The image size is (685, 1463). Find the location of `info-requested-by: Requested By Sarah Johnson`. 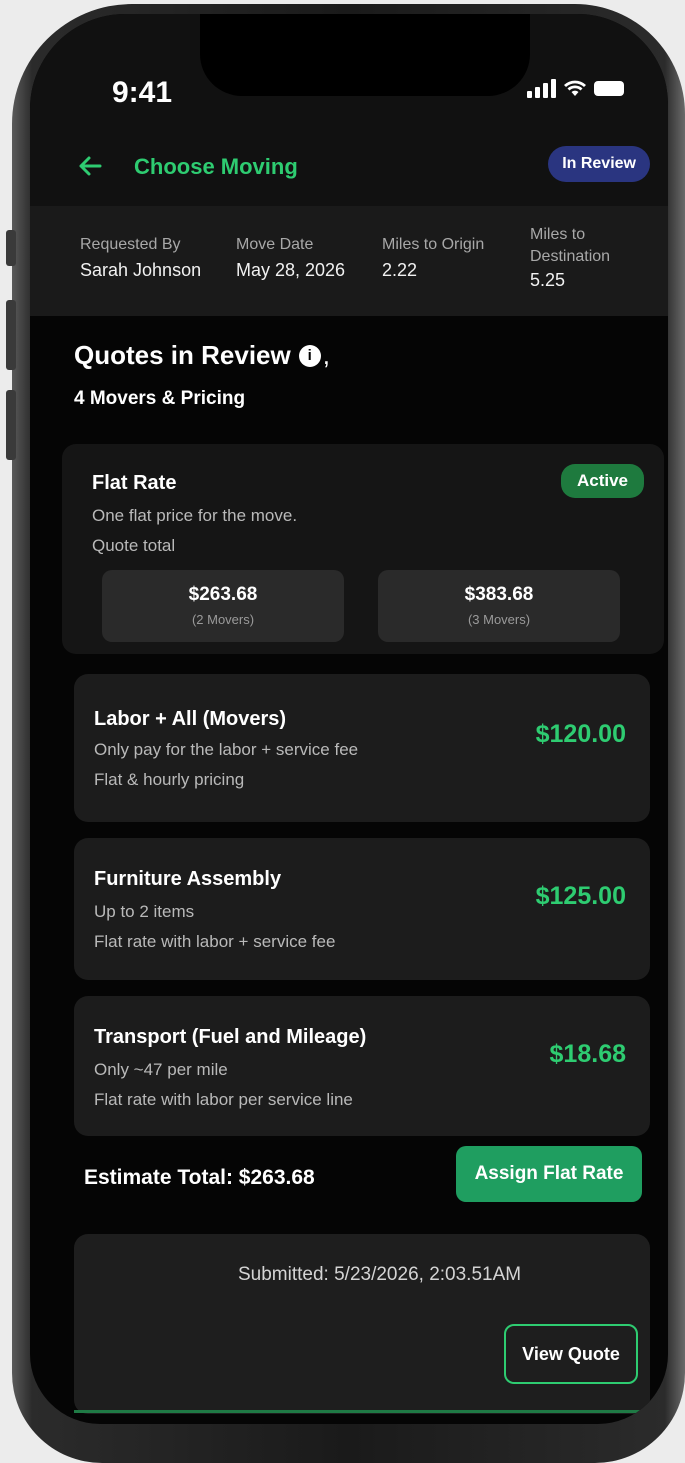

info-requested-by: Requested By Sarah Johnson is located at coordinates (140, 258).